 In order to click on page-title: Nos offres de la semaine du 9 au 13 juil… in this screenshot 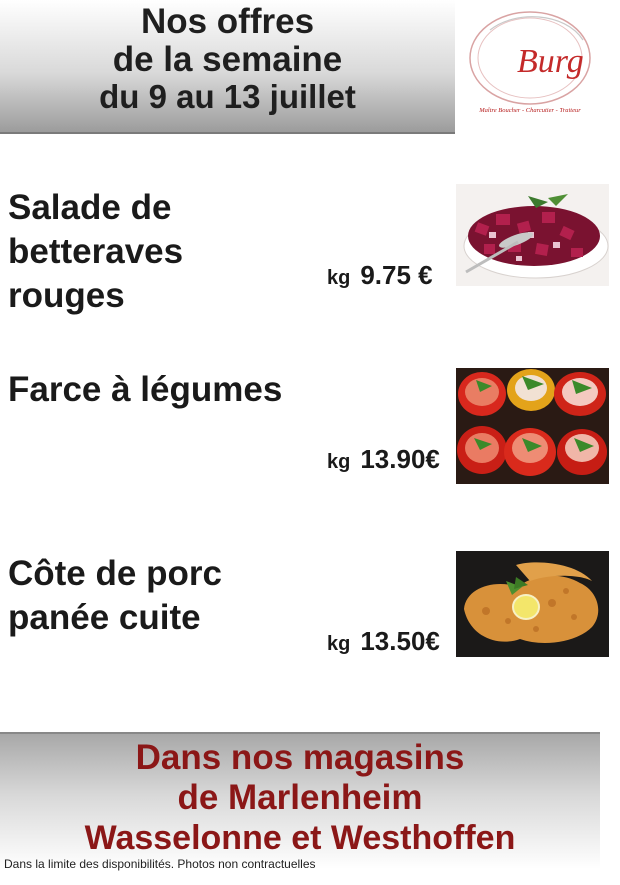, I will do `click(227, 60)`.